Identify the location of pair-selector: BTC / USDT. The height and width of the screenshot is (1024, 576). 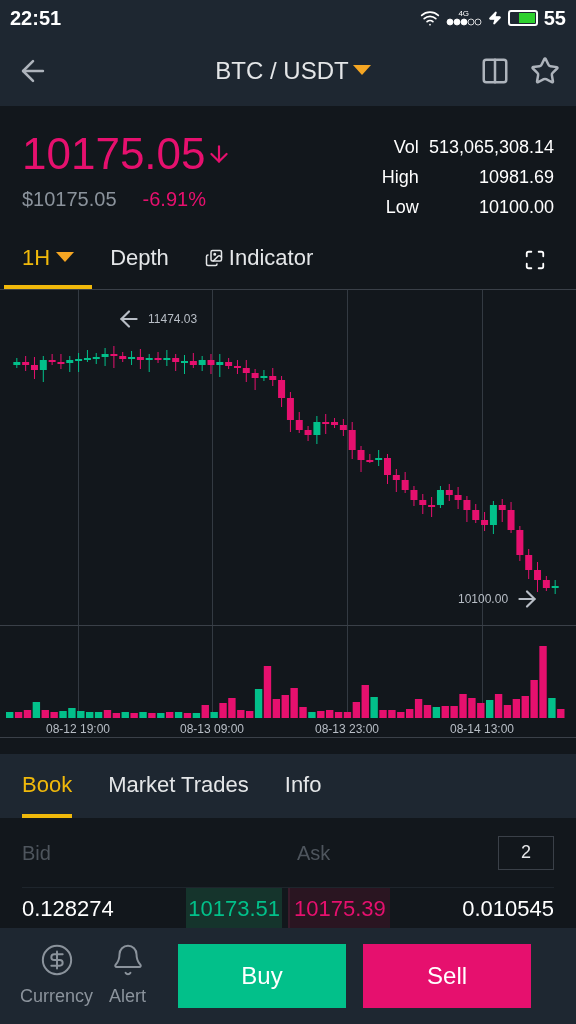
(265, 71).